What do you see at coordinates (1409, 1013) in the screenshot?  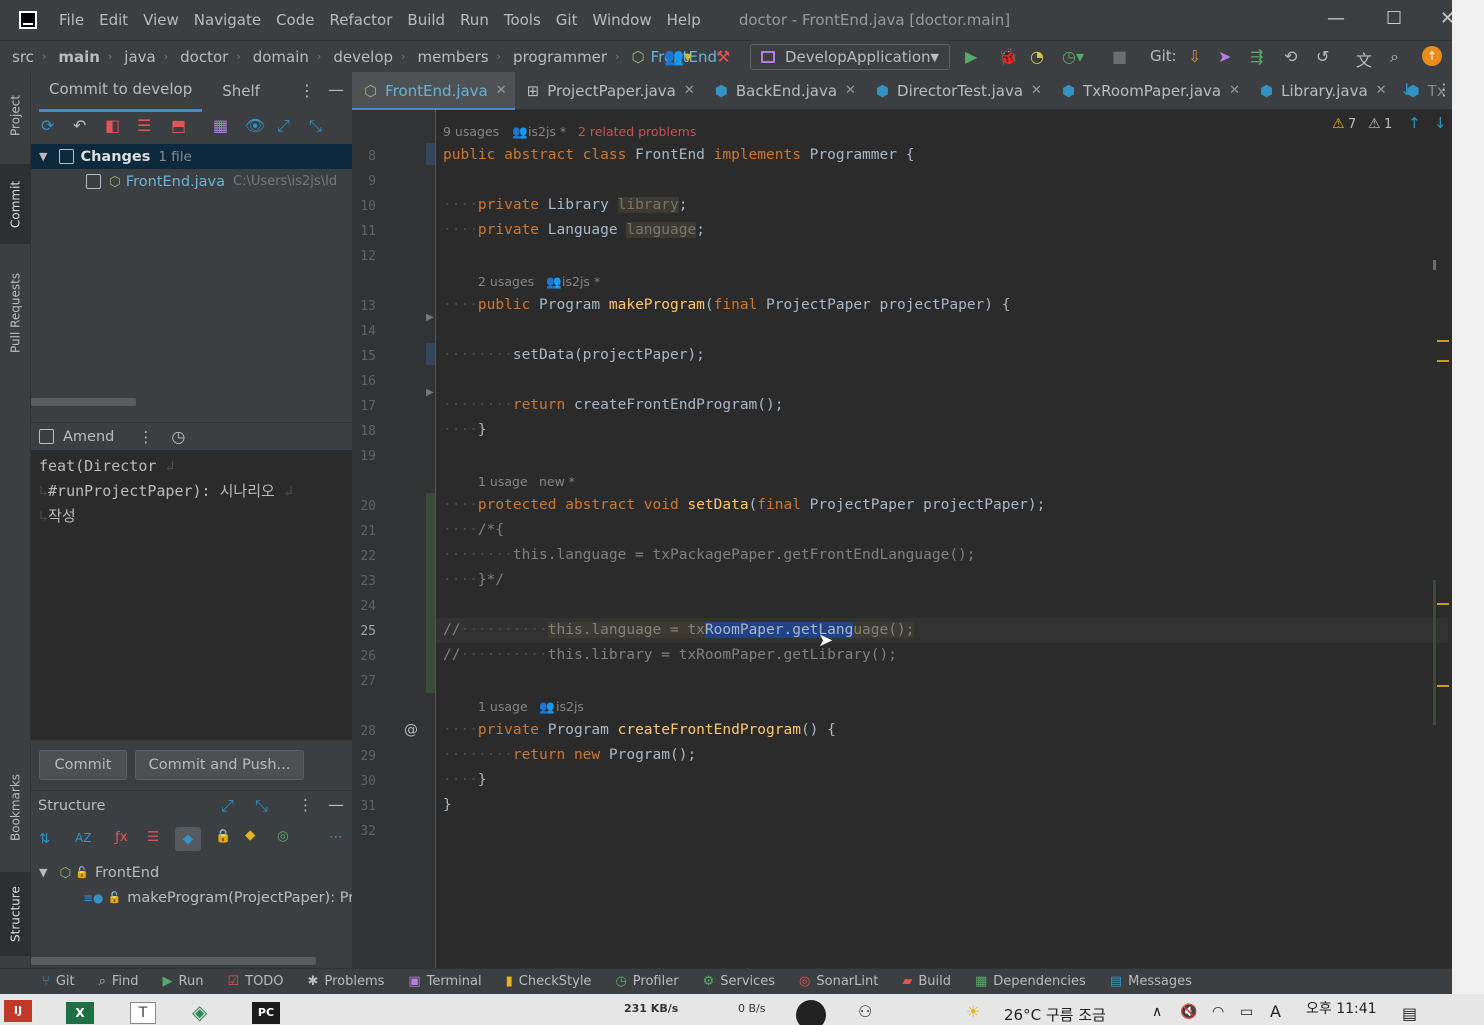 I see `notification-icon: ▤` at bounding box center [1409, 1013].